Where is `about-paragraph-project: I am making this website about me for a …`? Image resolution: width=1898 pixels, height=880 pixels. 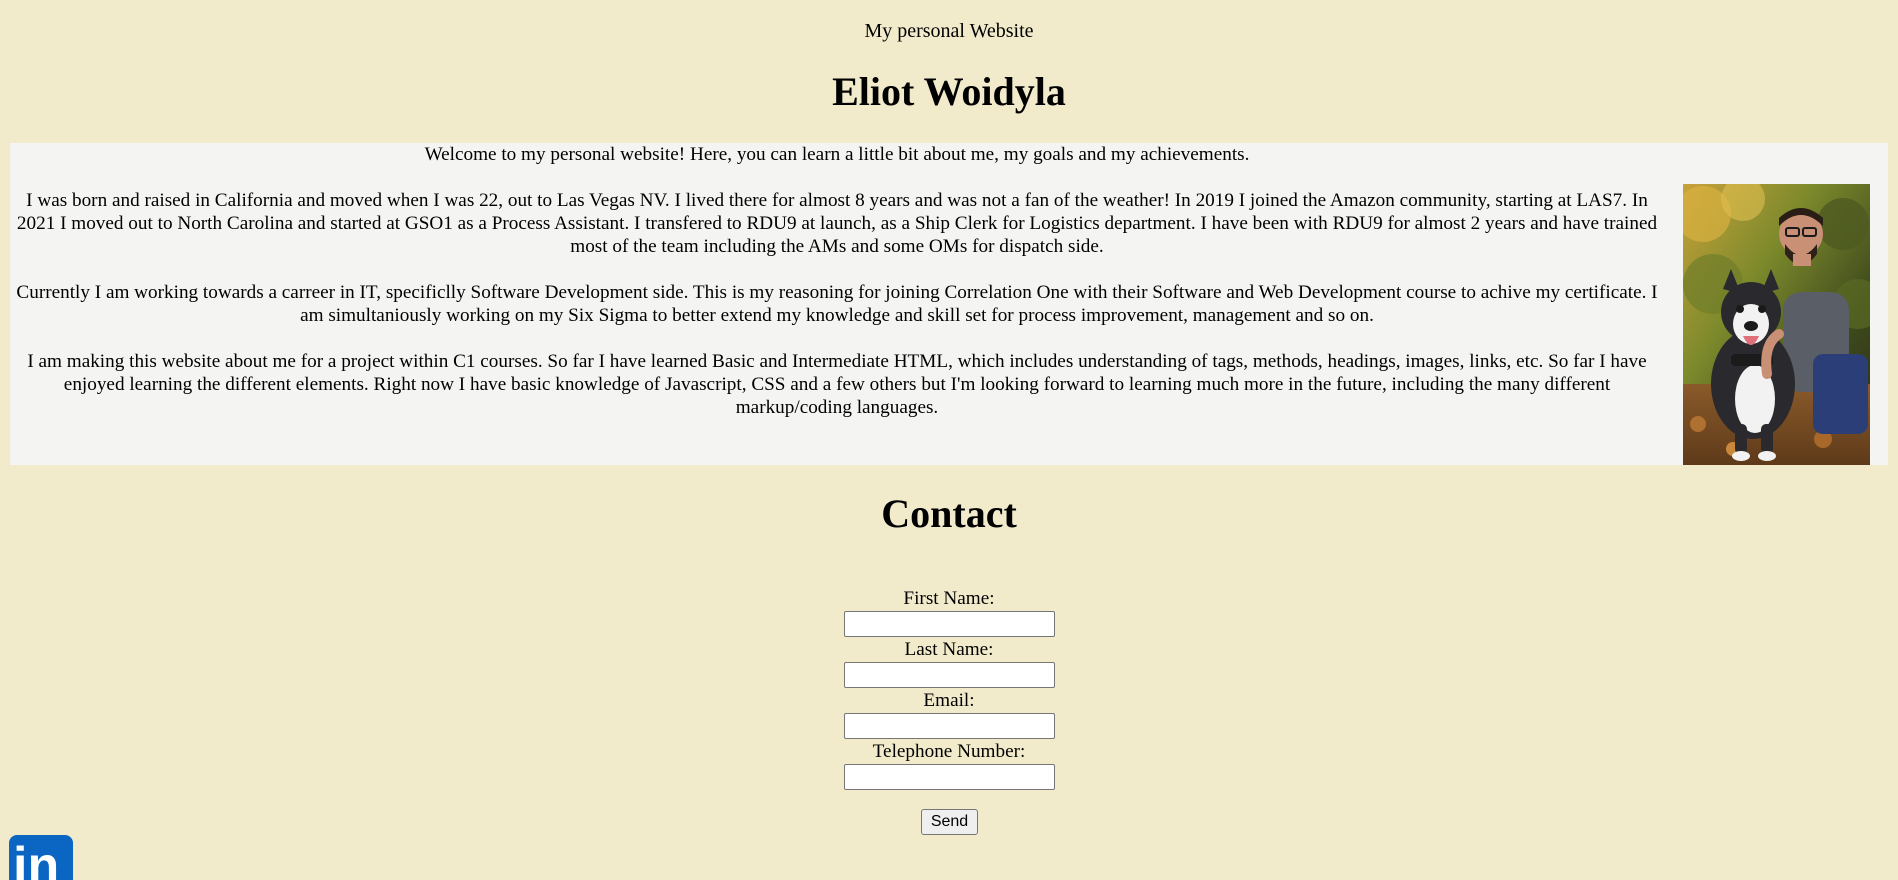
about-paragraph-project: I am making this website about me for a … is located at coordinates (837, 384).